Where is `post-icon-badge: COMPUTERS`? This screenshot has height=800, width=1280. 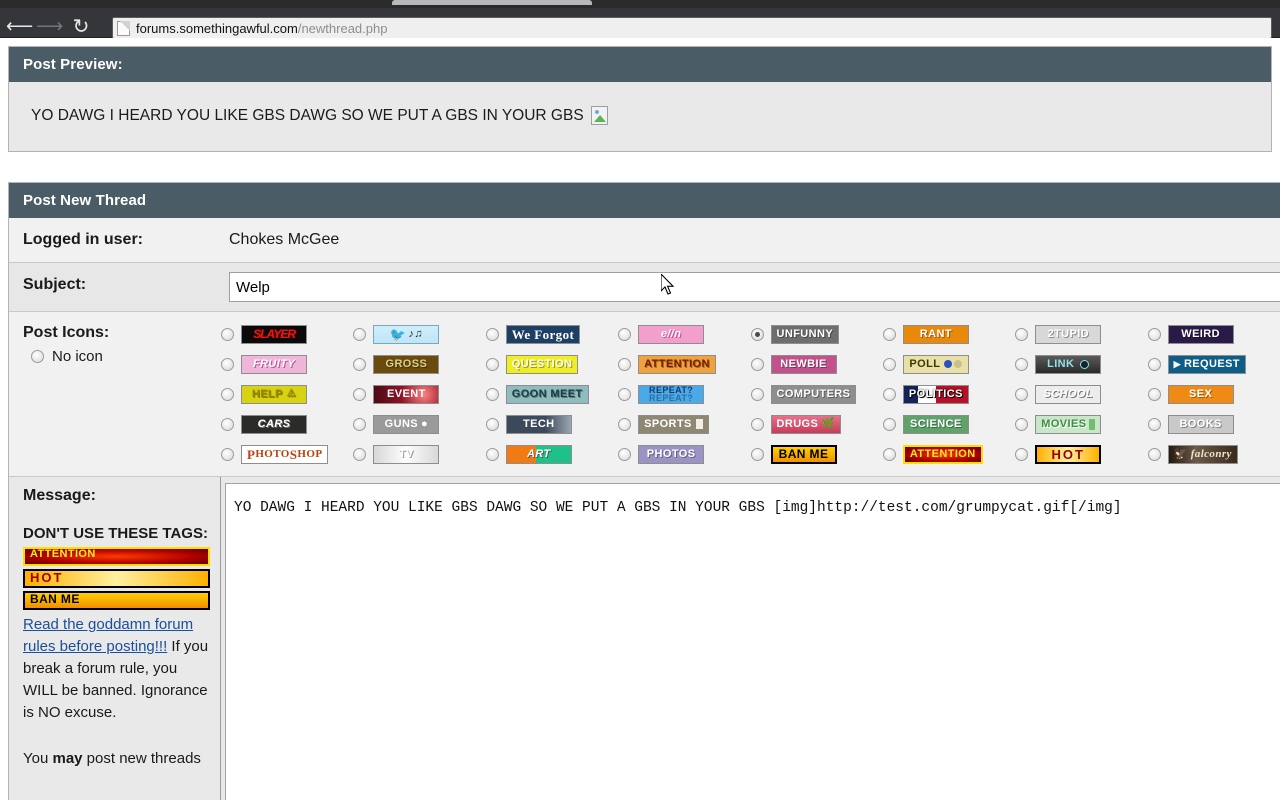
post-icon-badge: COMPUTERS is located at coordinates (813, 394).